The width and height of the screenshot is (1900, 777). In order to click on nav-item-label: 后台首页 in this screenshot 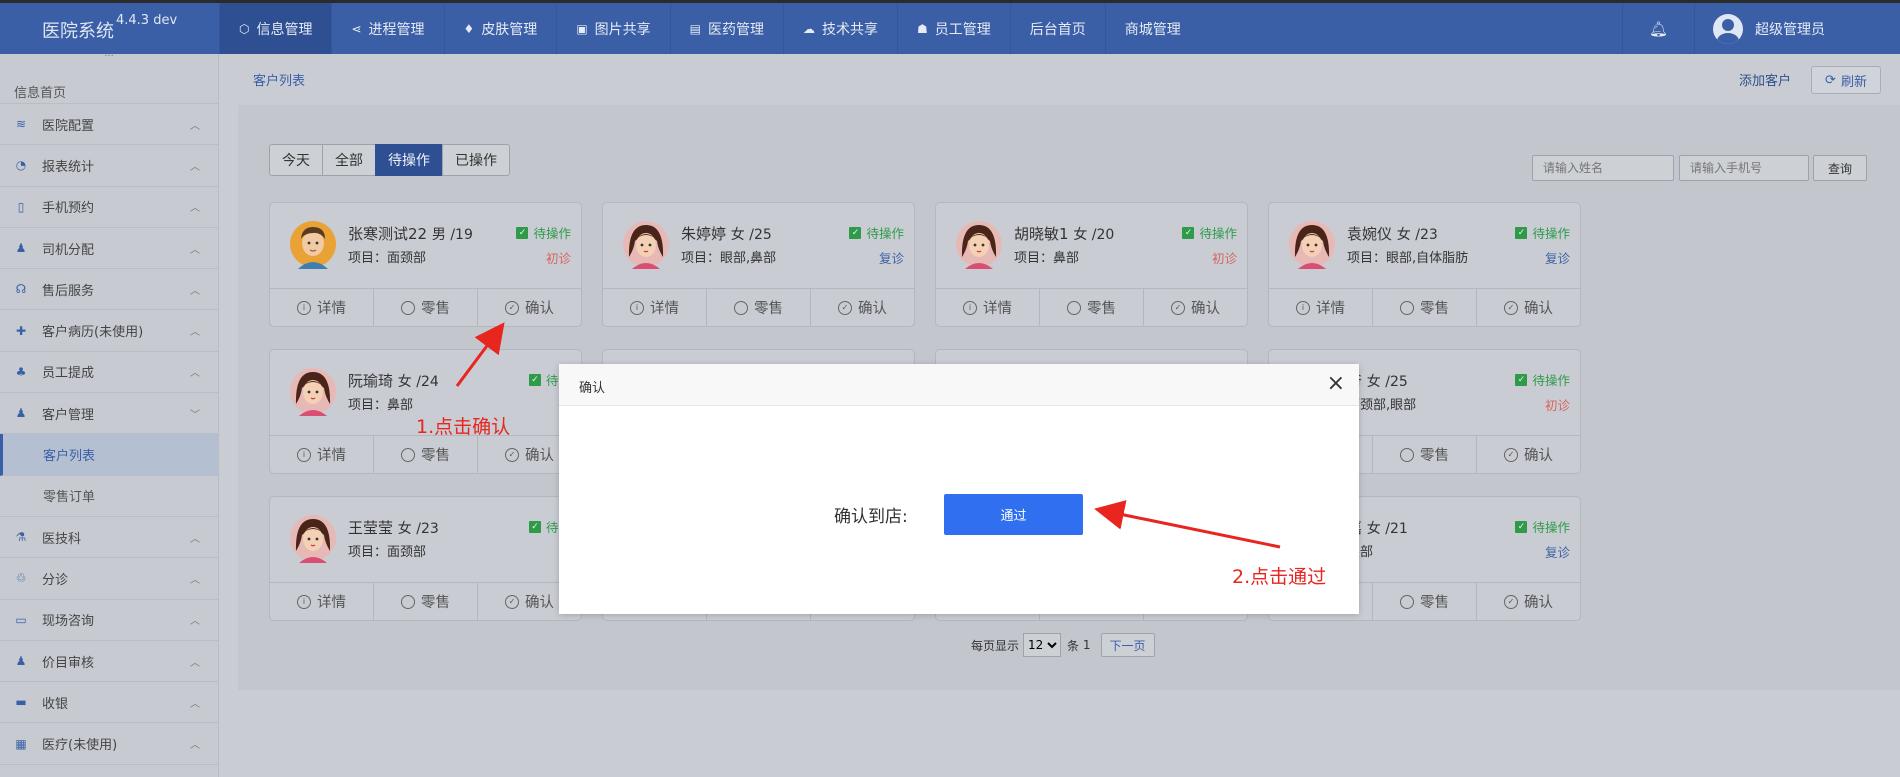, I will do `click(1057, 29)`.